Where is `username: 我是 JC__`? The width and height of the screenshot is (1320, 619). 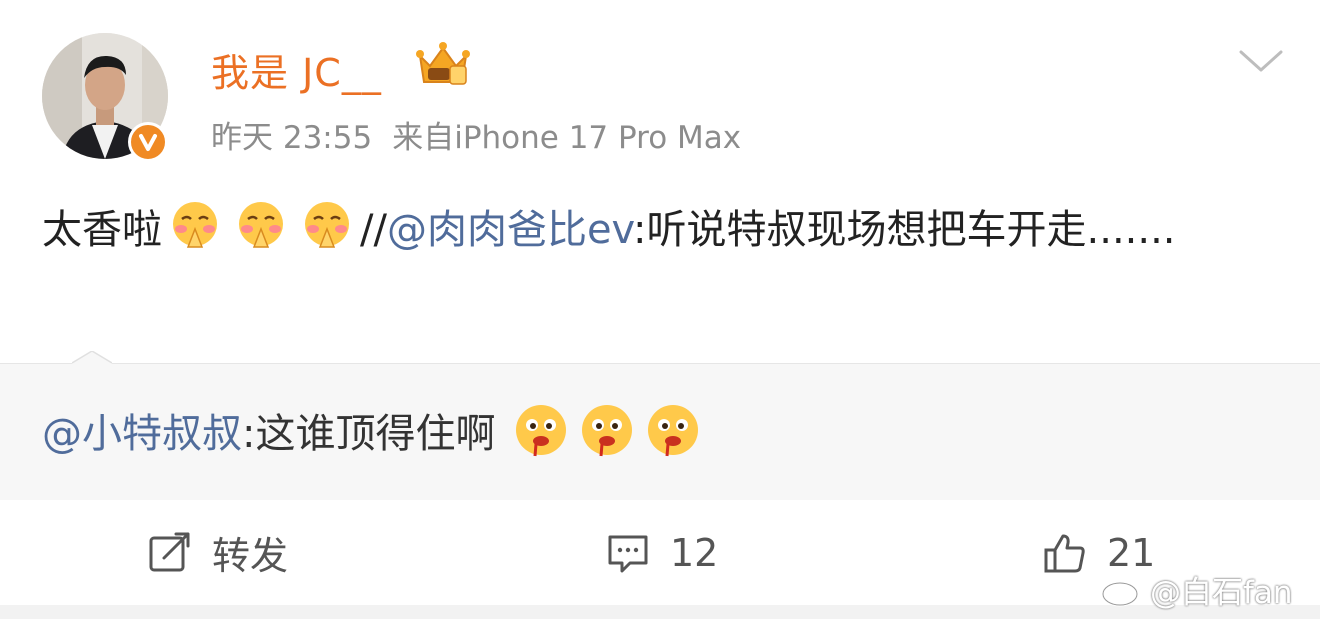
username: 我是 JC__ is located at coordinates (296, 69).